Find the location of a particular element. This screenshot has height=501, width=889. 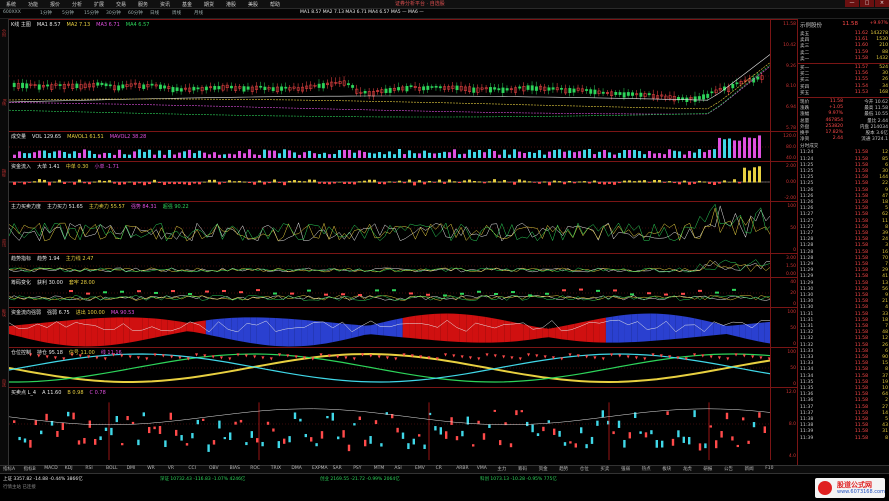

indicator-tab: 主力 is located at coordinates (501, 469).